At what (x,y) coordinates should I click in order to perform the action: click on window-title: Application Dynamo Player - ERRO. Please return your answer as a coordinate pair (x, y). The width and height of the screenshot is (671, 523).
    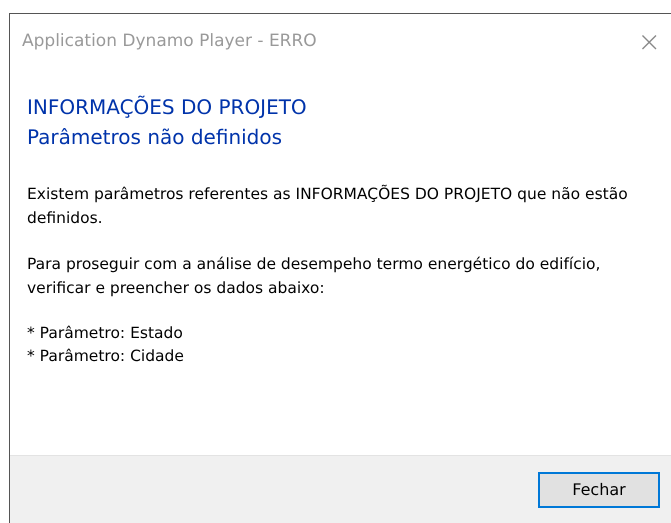
    Looking at the image, I should click on (169, 42).